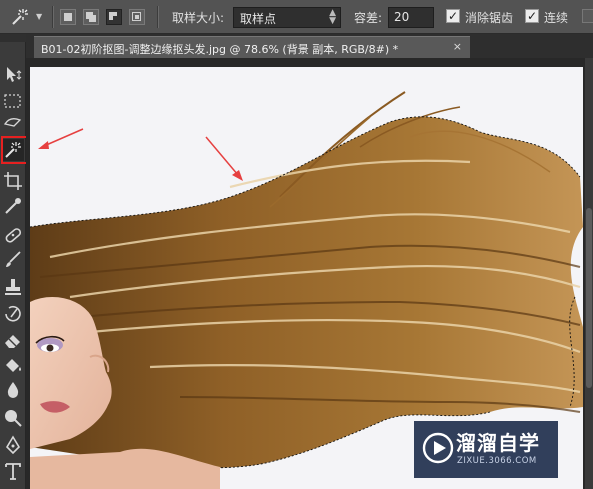  I want to click on lasso-icon, so click(12, 122).